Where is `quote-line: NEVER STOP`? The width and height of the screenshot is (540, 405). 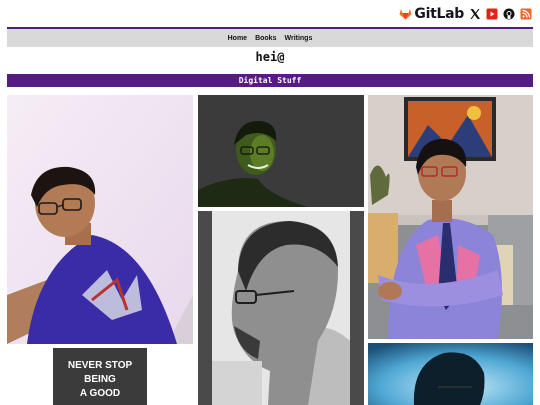
quote-line: NEVER STOP is located at coordinates (100, 365).